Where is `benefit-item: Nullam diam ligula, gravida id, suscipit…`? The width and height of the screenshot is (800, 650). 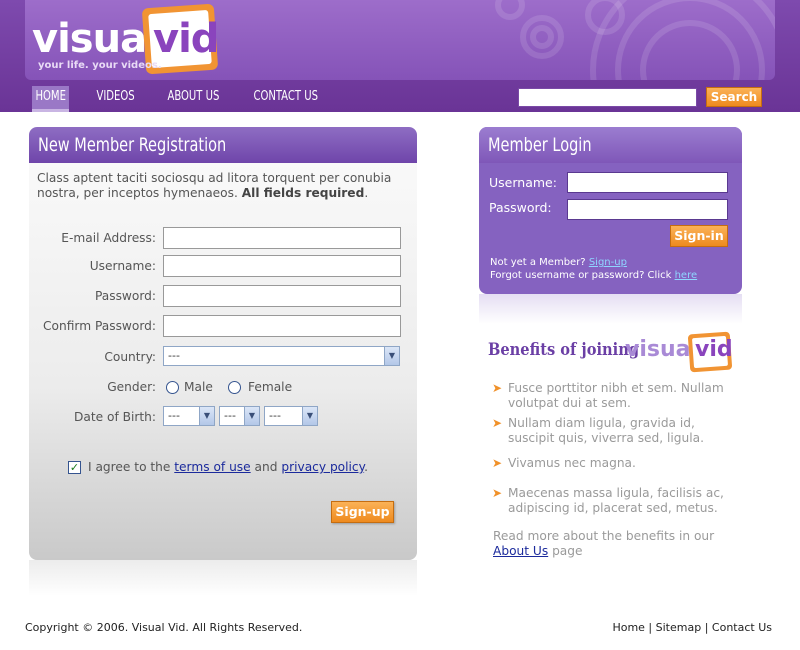 benefit-item: Nullam diam ligula, gravida id, suscipit… is located at coordinates (606, 430).